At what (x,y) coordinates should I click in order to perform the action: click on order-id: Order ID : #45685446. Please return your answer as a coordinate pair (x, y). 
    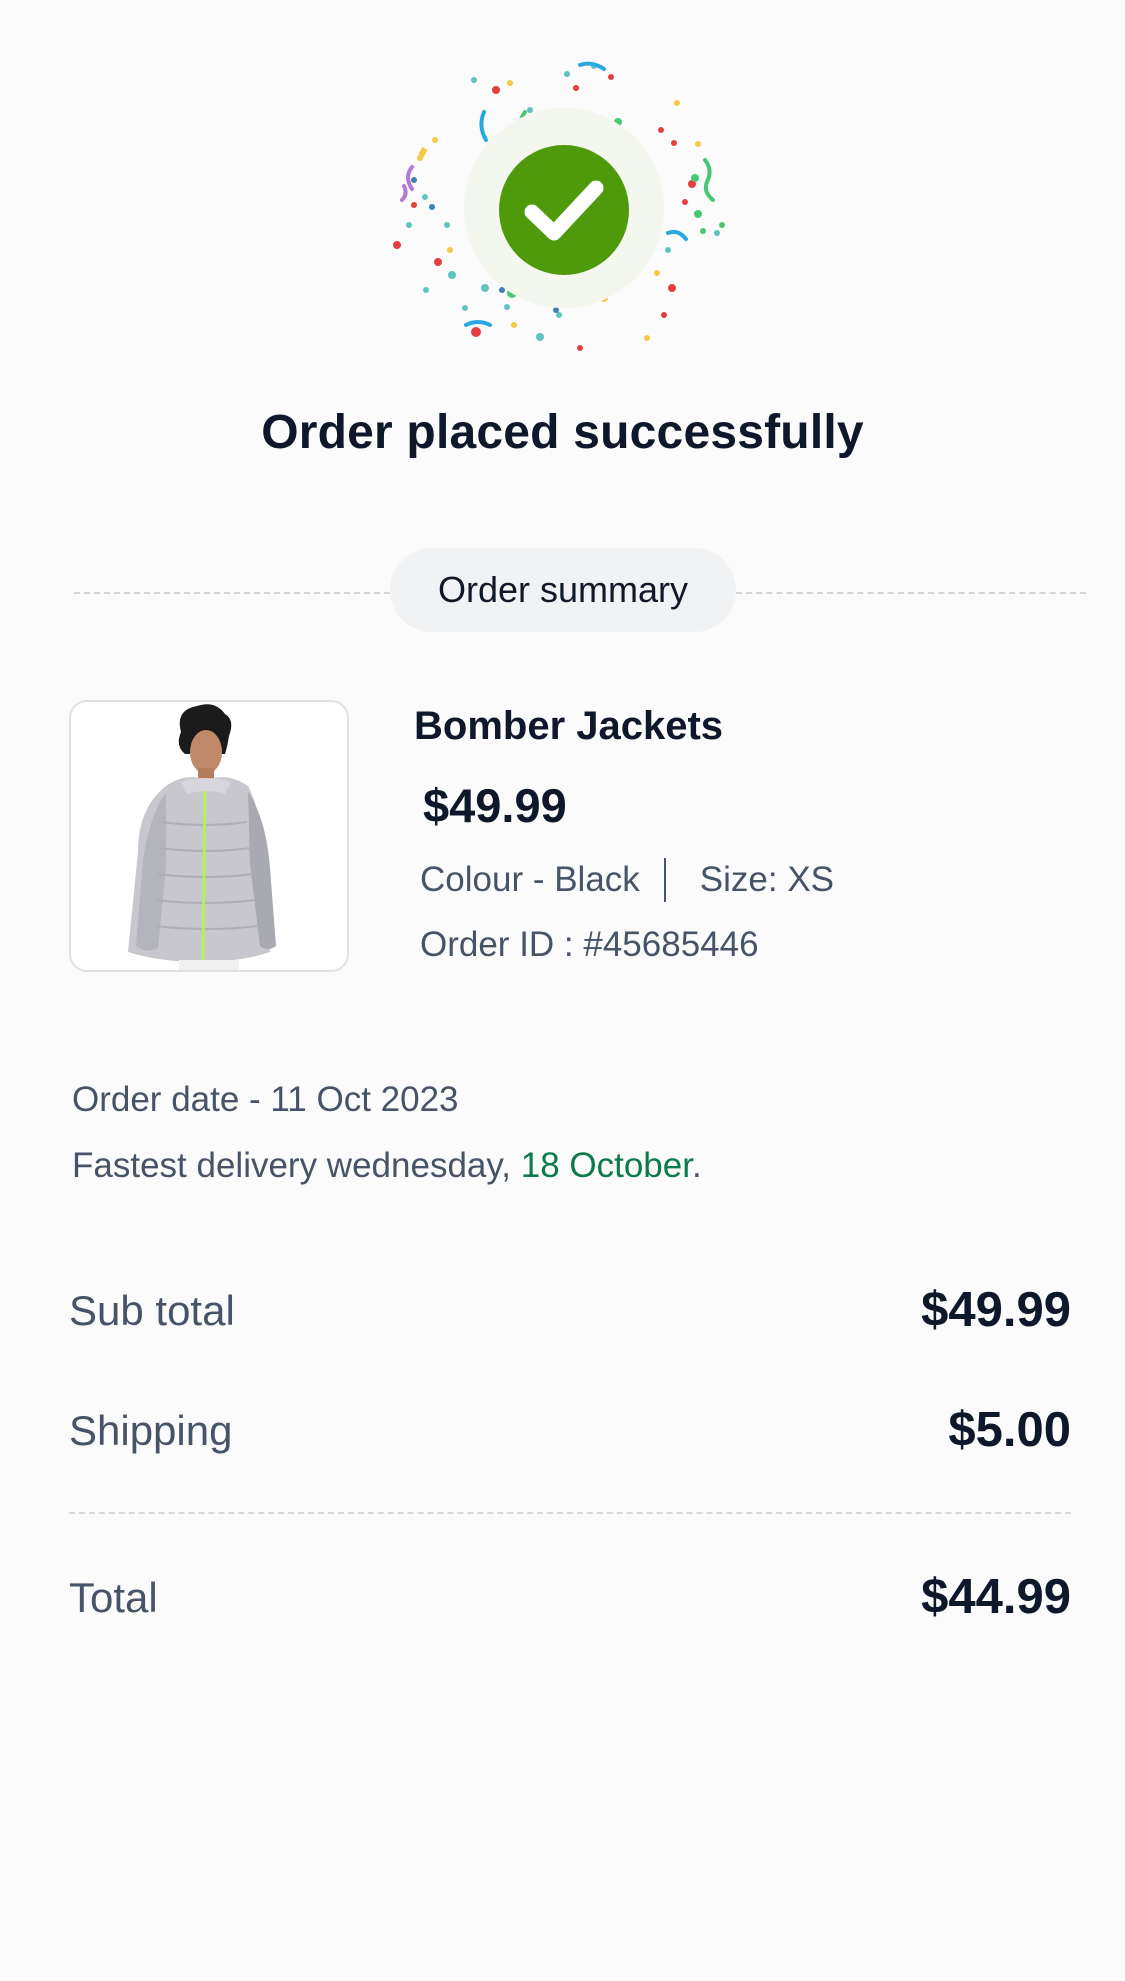
    Looking at the image, I should click on (589, 944).